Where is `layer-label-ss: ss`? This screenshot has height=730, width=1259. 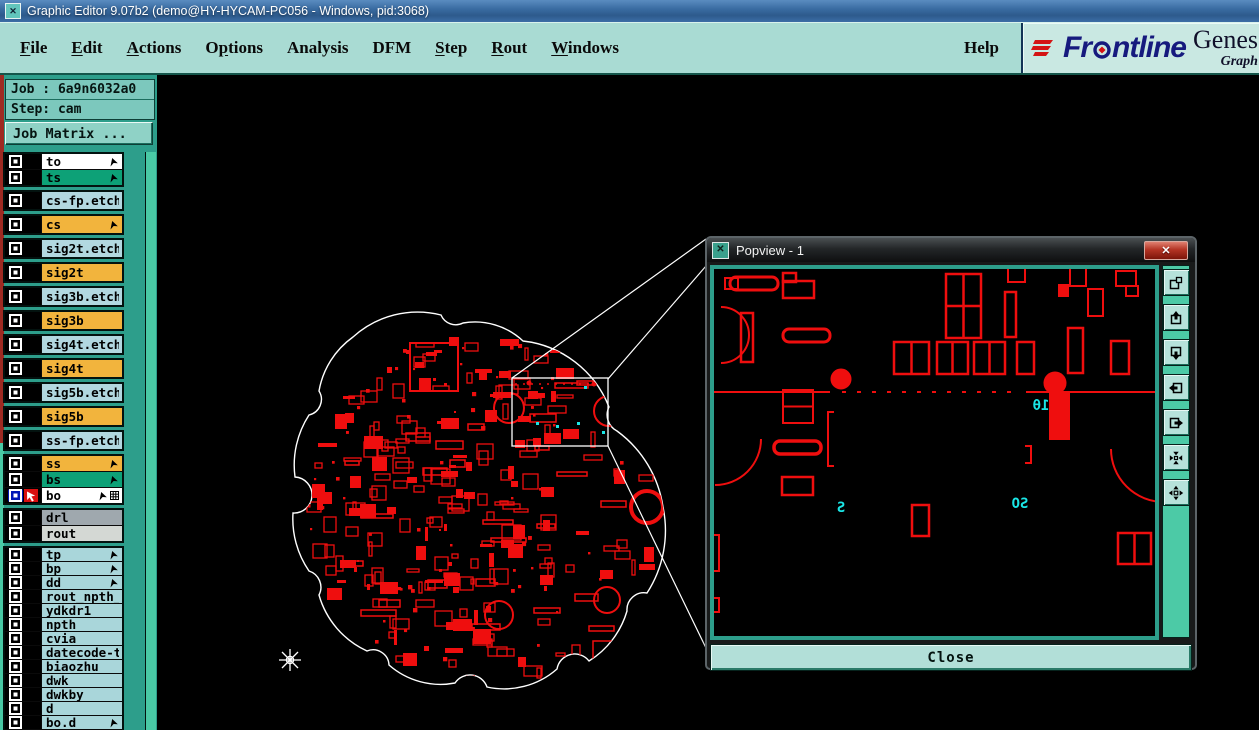 layer-label-ss: ss is located at coordinates (81, 463).